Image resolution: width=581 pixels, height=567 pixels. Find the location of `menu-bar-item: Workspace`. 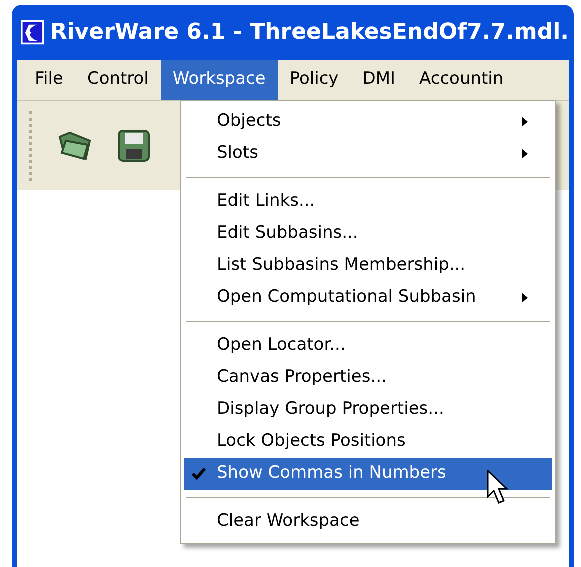

menu-bar-item: Workspace is located at coordinates (219, 80).